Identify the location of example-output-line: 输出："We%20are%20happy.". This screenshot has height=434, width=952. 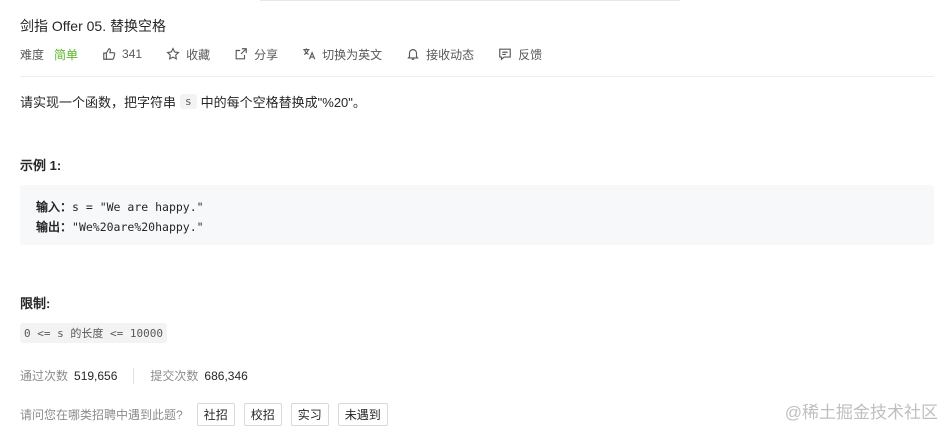
(477, 227).